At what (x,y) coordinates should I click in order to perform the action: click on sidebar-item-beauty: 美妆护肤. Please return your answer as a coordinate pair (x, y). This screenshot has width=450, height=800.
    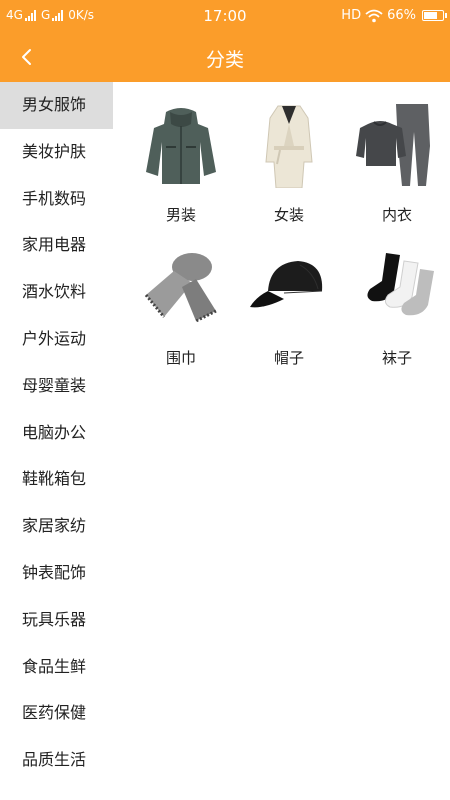
    Looking at the image, I should click on (56, 152).